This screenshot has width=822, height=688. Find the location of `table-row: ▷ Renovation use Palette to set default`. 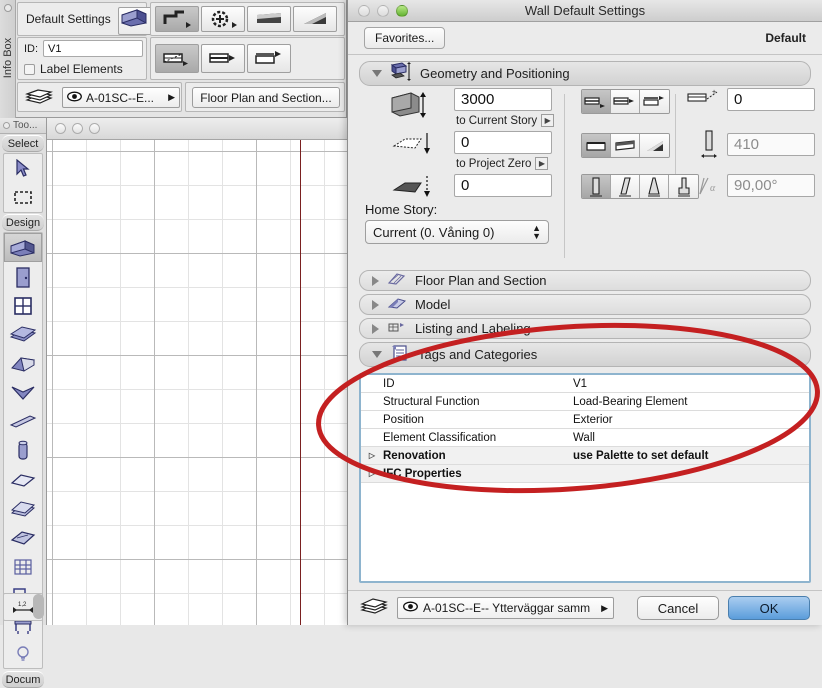

table-row: ▷ Renovation use Palette to set default is located at coordinates (585, 456).